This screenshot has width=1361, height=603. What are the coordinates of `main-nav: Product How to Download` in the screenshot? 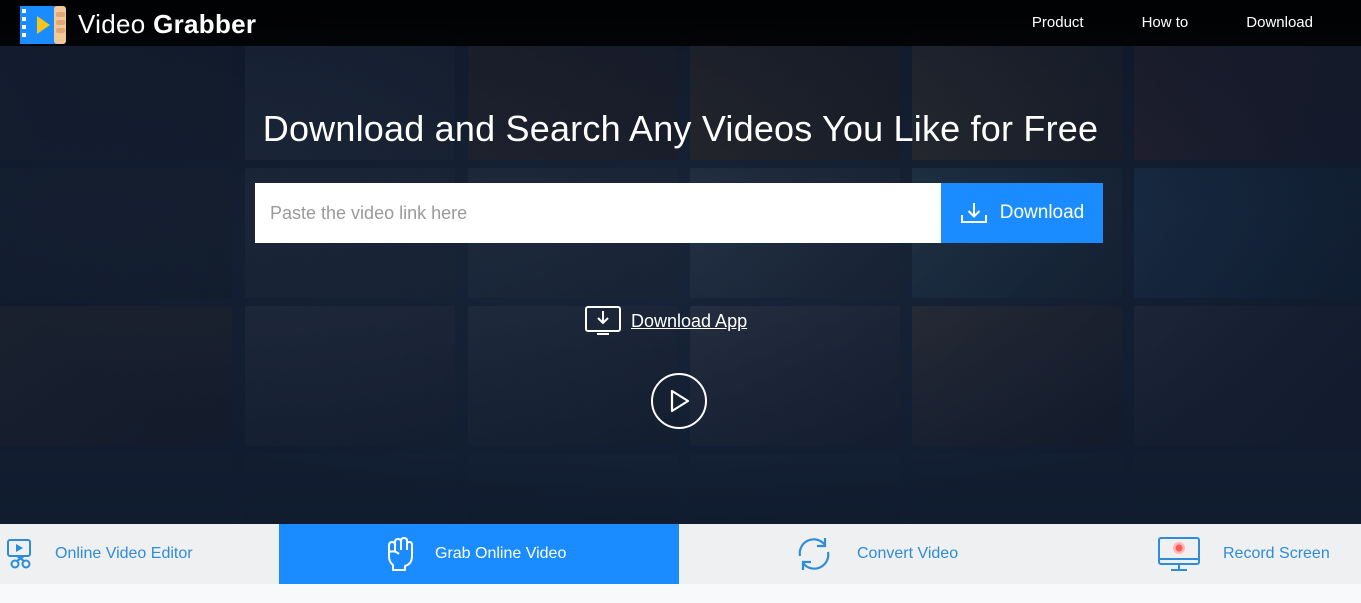 It's located at (1143, 22).